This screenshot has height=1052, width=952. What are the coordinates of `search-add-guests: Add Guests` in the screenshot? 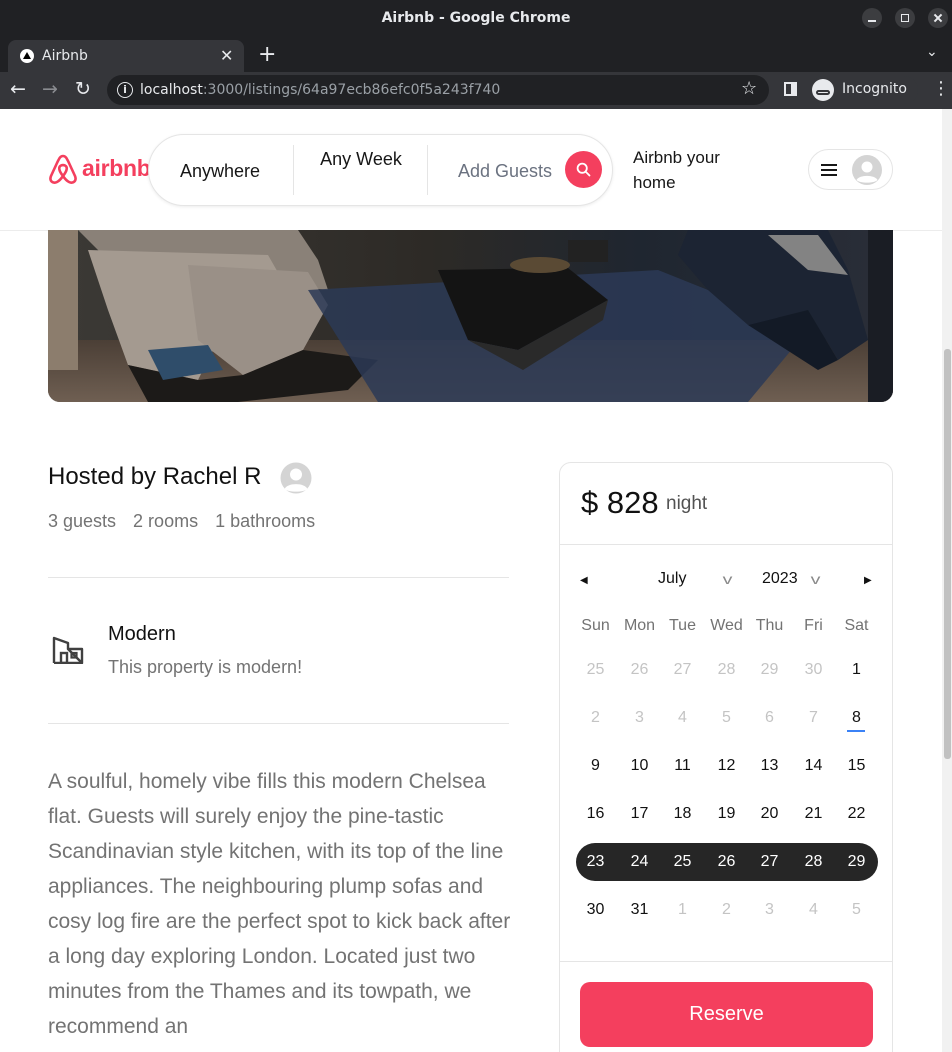 It's located at (505, 171).